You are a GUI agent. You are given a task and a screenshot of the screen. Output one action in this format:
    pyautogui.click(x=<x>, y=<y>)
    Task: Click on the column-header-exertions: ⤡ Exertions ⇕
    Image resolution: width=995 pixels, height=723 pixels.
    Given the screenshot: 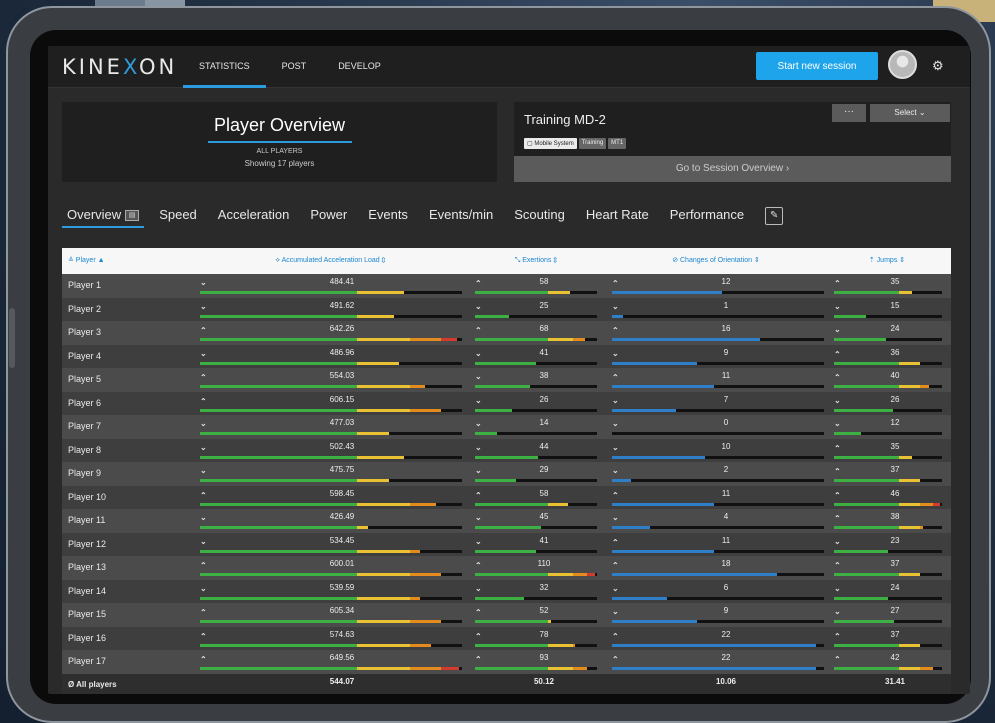 What is the action you would take?
    pyautogui.click(x=536, y=261)
    